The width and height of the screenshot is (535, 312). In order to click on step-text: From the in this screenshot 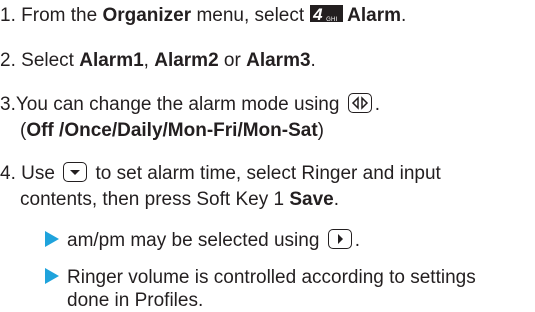, I will do `click(59, 15)`.